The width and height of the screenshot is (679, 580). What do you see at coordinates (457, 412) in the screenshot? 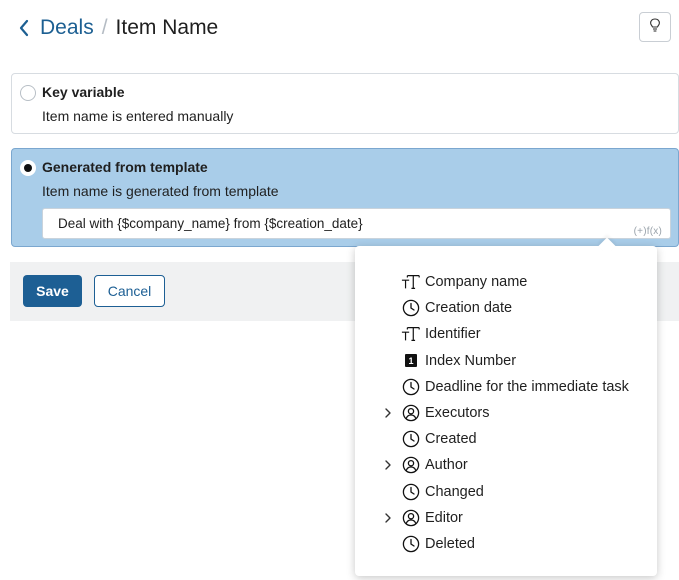
I see `dropdown-item-label: Executors` at bounding box center [457, 412].